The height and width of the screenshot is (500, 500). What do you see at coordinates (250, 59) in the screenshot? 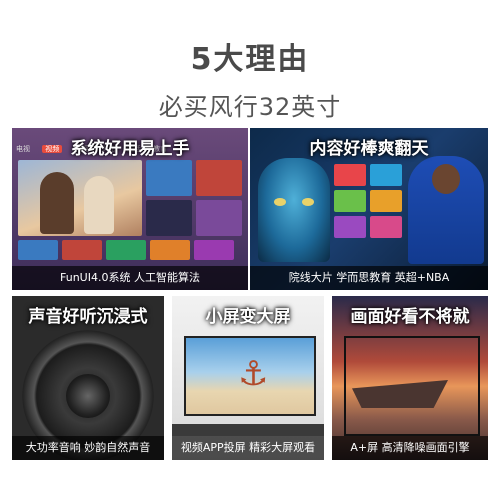
I see `page-title: 5大理由` at bounding box center [250, 59].